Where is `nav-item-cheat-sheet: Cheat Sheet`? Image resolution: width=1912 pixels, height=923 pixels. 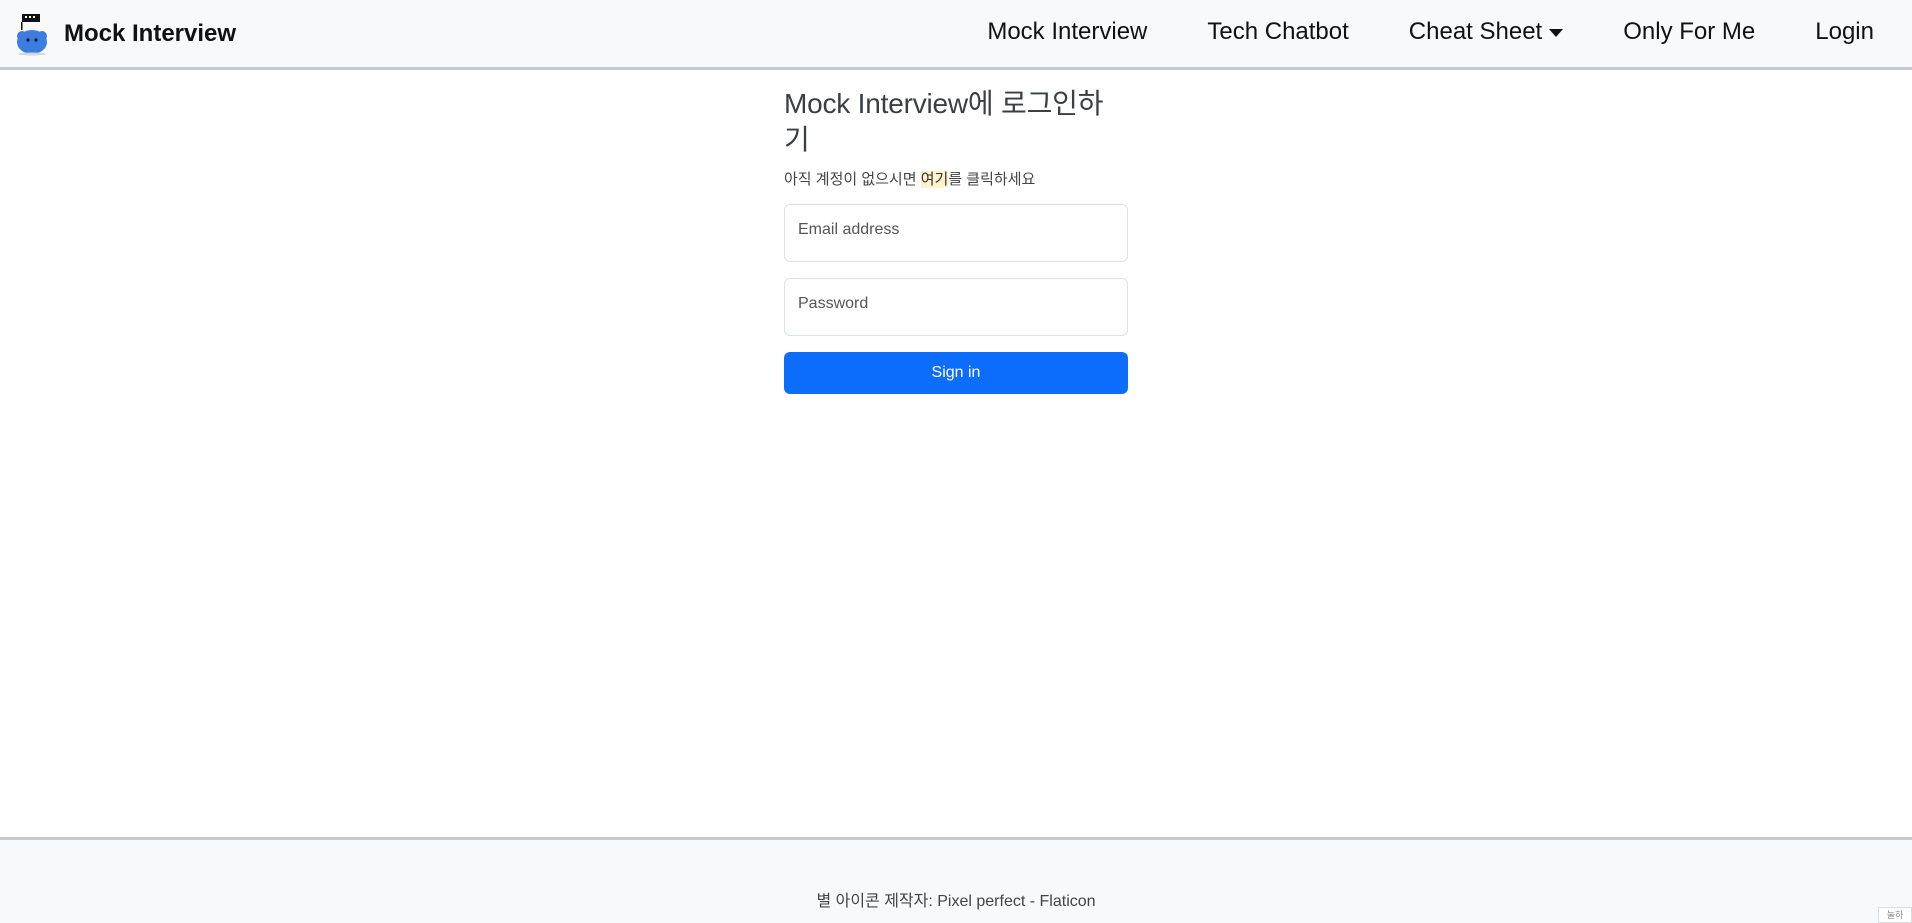
nav-item-cheat-sheet: Cheat Sheet is located at coordinates (1486, 32).